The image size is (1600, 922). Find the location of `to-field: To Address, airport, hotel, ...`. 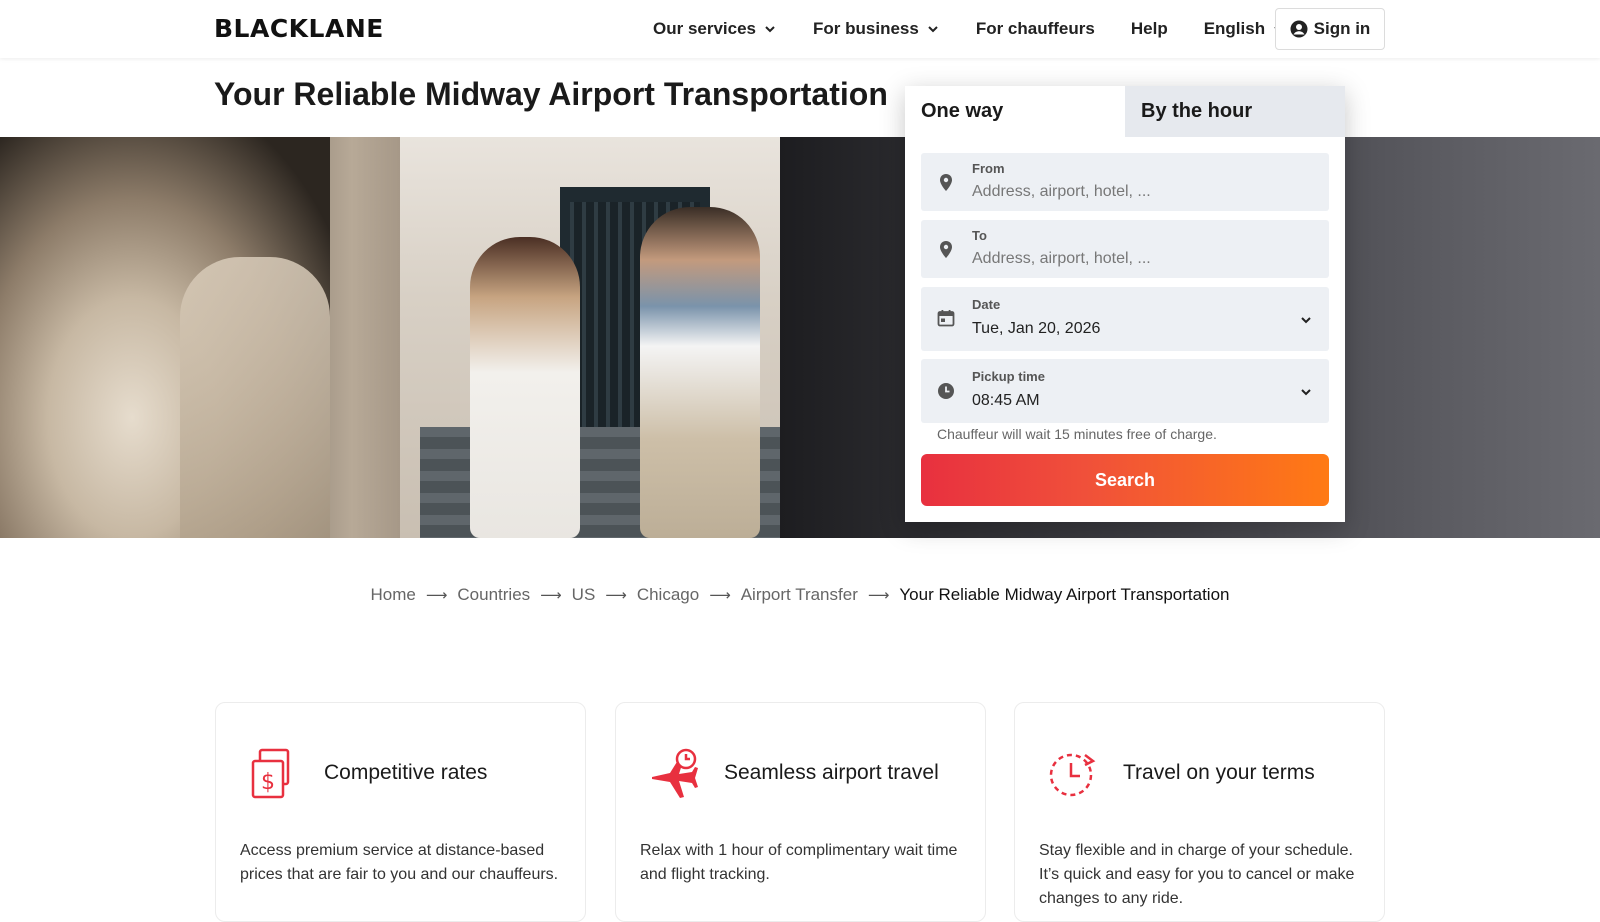

to-field: To Address, airport, hotel, ... is located at coordinates (1125, 249).